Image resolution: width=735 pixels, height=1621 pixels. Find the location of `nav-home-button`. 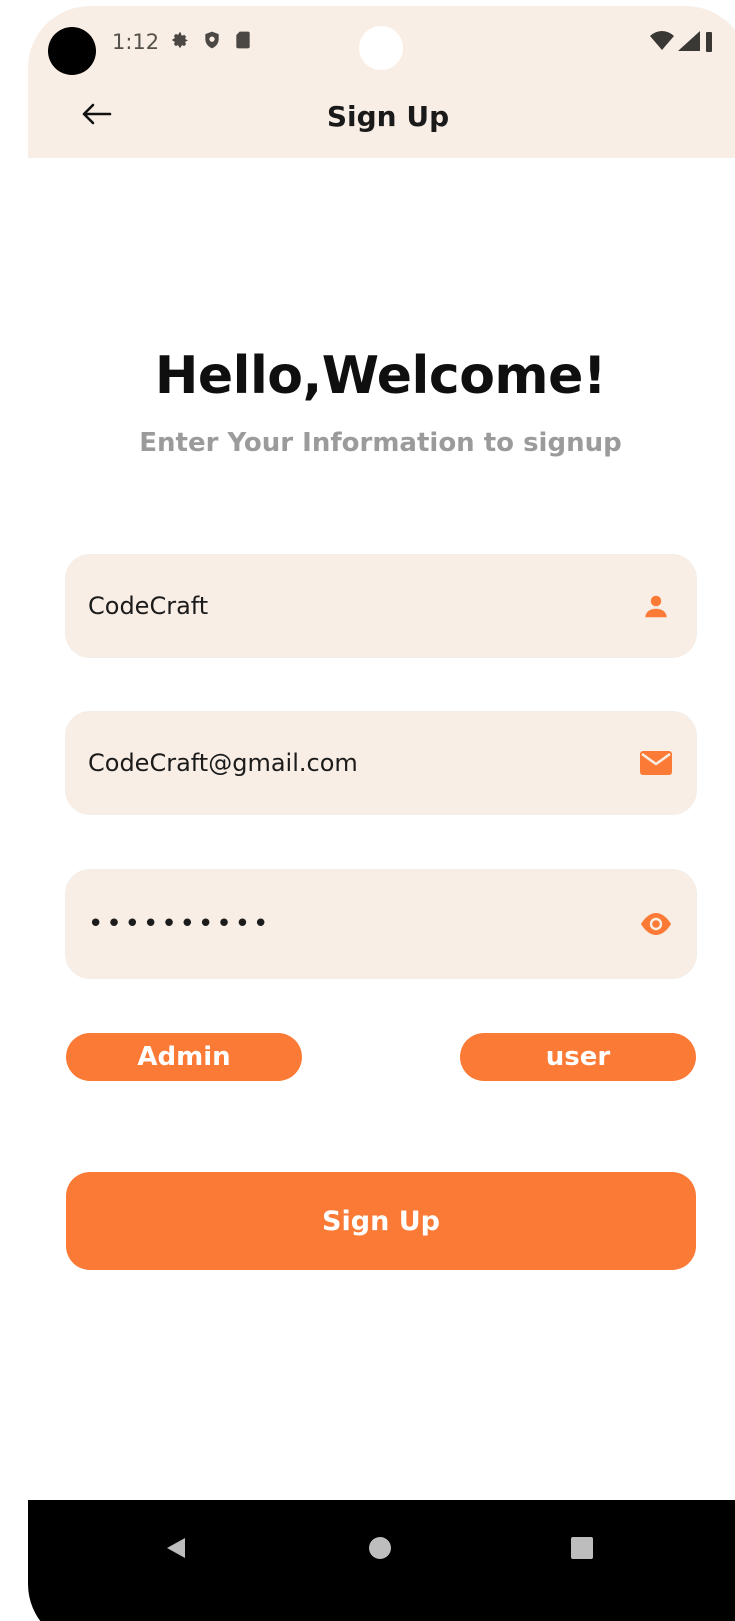

nav-home-button is located at coordinates (380, 1548).